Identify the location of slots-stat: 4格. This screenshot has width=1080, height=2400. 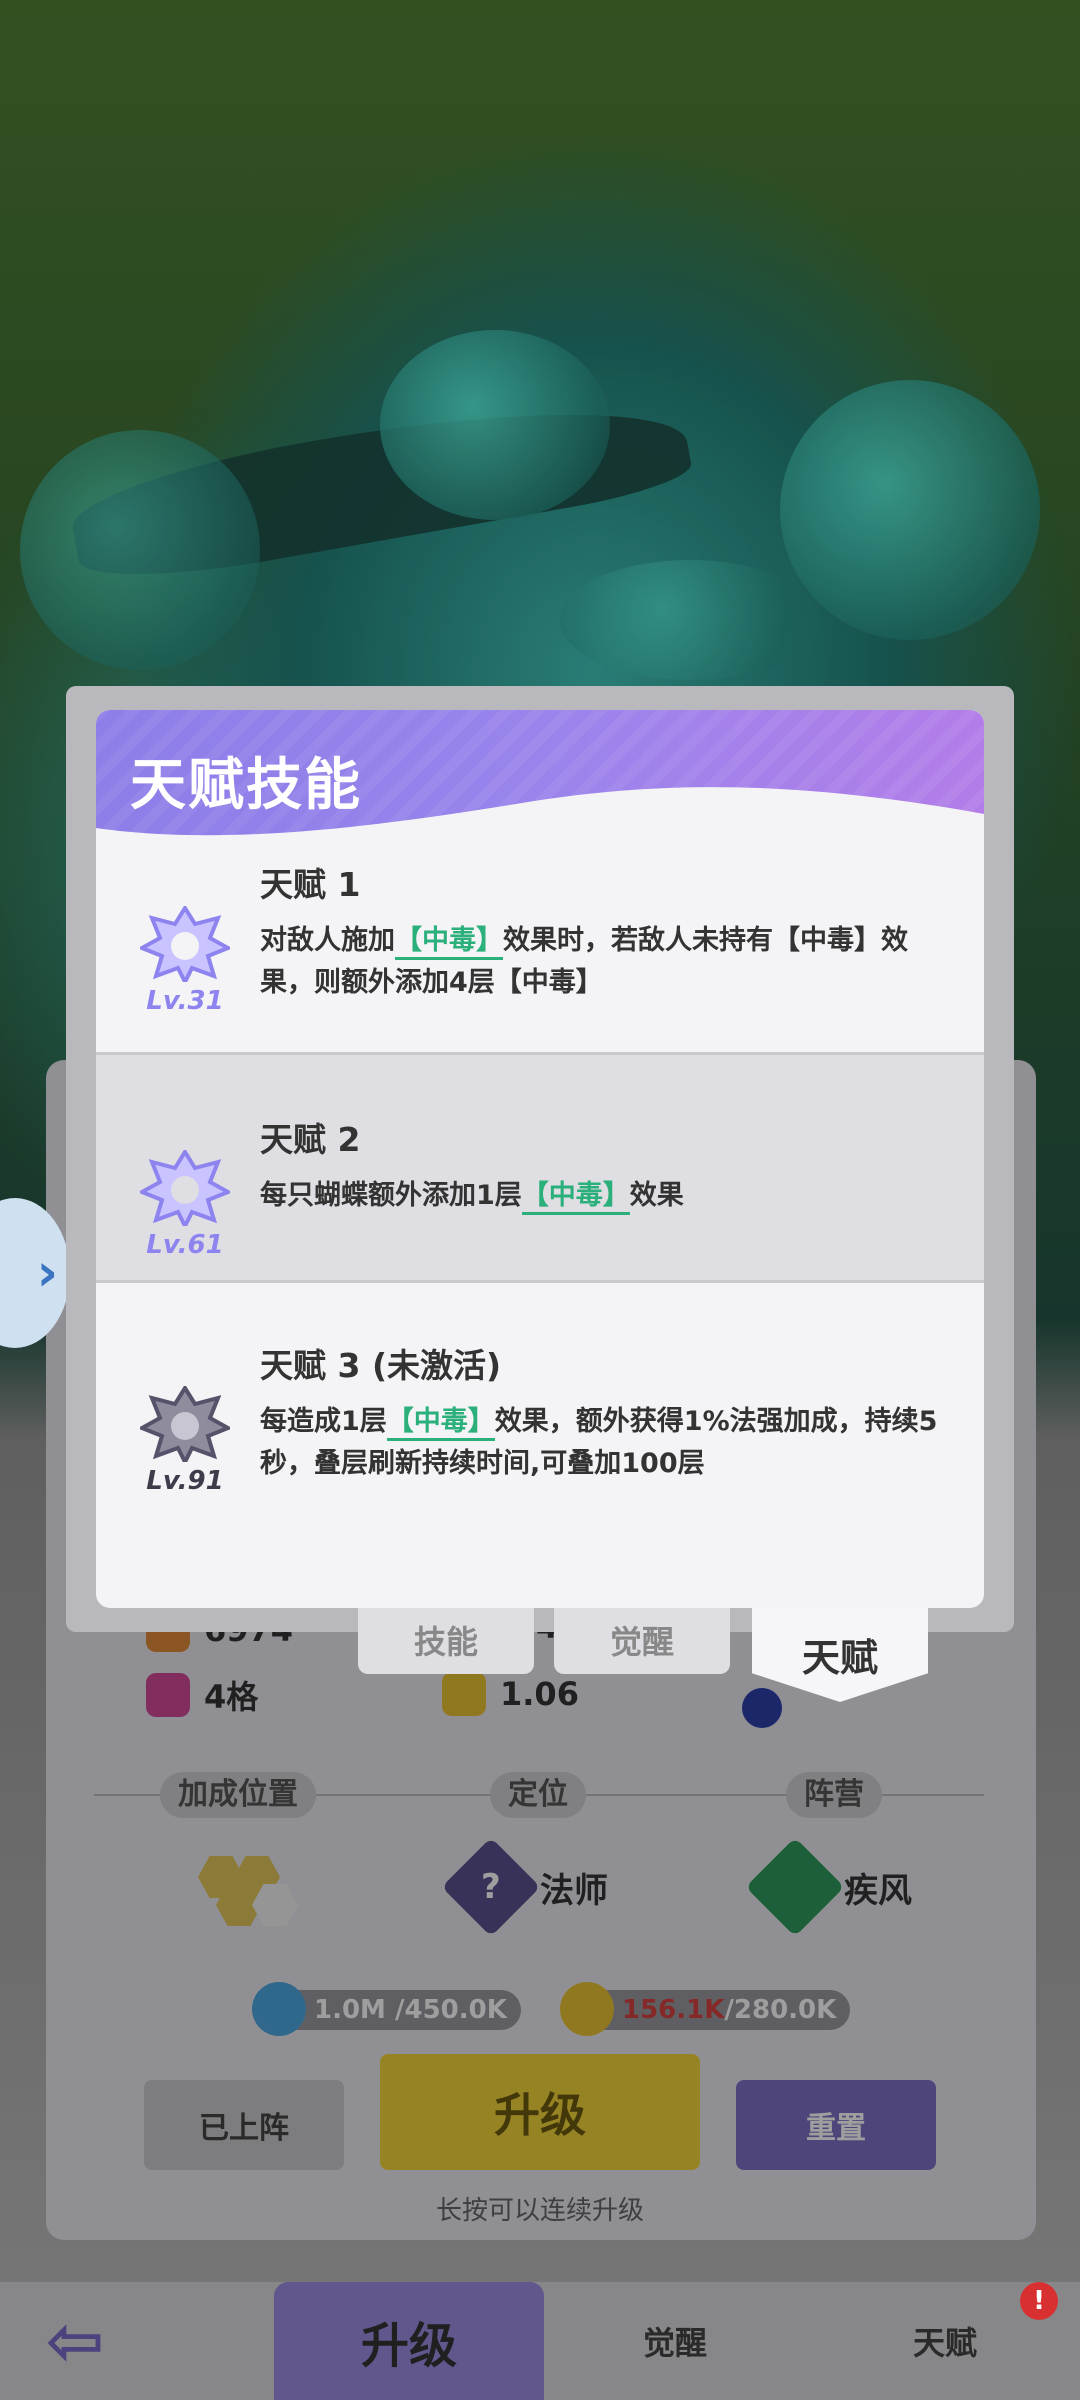
(202, 1695).